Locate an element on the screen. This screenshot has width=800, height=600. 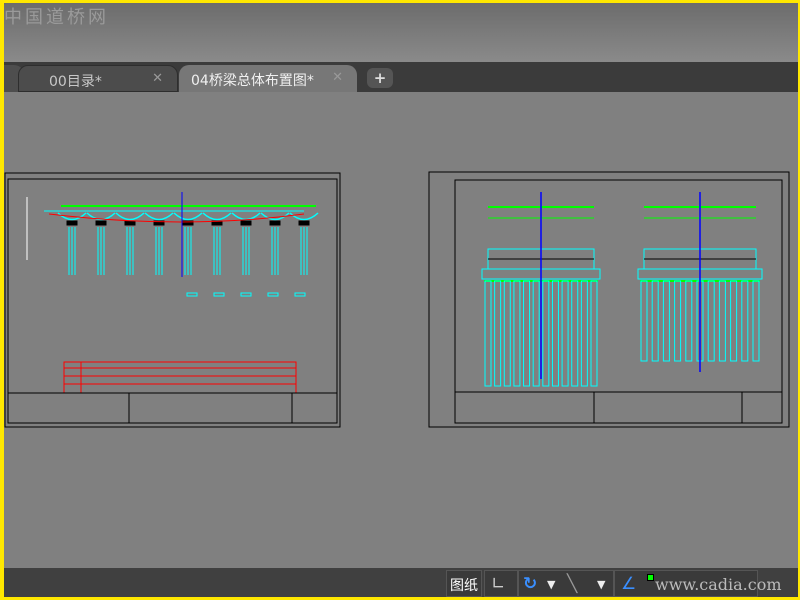
ortho-button: ∟ is located at coordinates (501, 583).